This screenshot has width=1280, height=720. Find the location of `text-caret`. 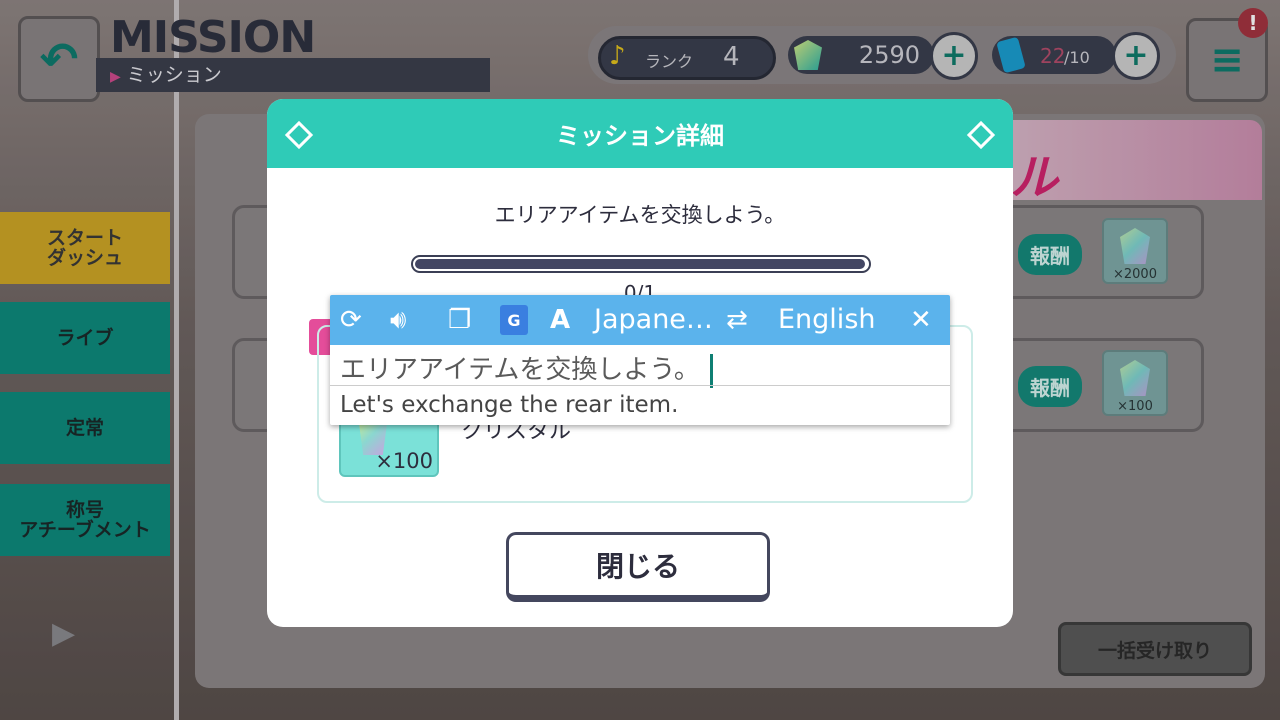

text-caret is located at coordinates (711, 370).